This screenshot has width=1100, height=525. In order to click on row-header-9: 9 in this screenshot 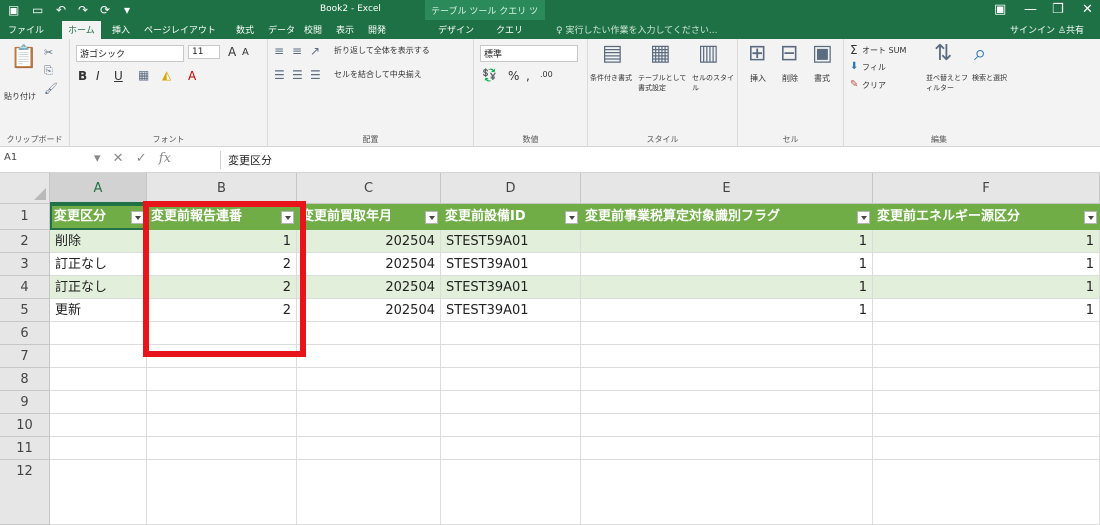, I will do `click(25, 402)`.